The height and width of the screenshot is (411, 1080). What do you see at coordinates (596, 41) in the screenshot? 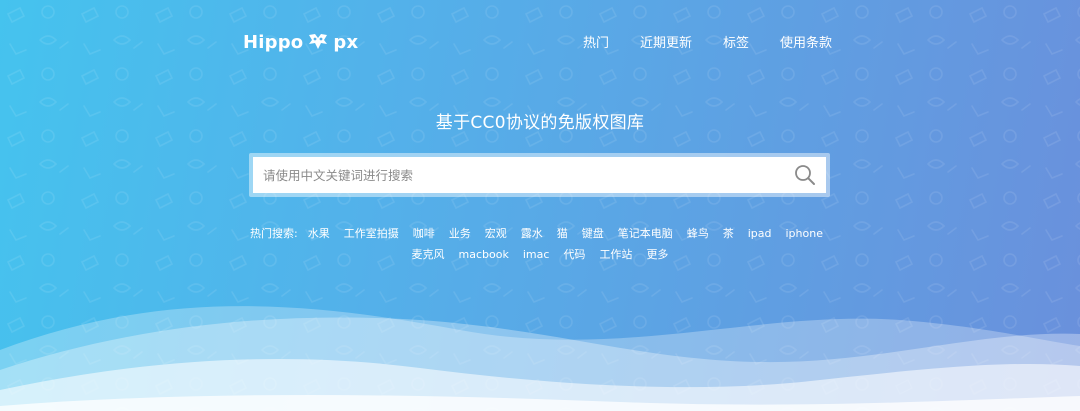
I see `nav-item-hot: 热门` at bounding box center [596, 41].